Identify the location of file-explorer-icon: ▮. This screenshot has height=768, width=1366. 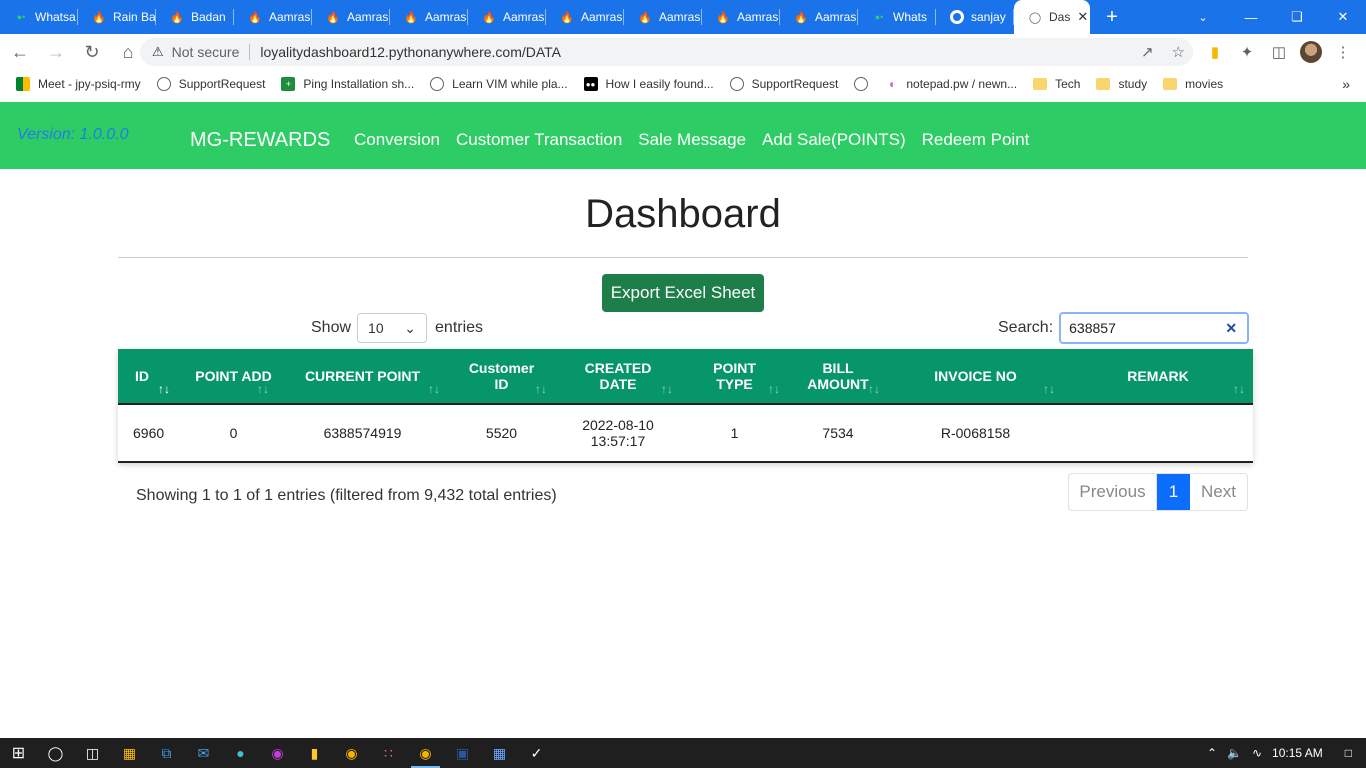
(314, 753).